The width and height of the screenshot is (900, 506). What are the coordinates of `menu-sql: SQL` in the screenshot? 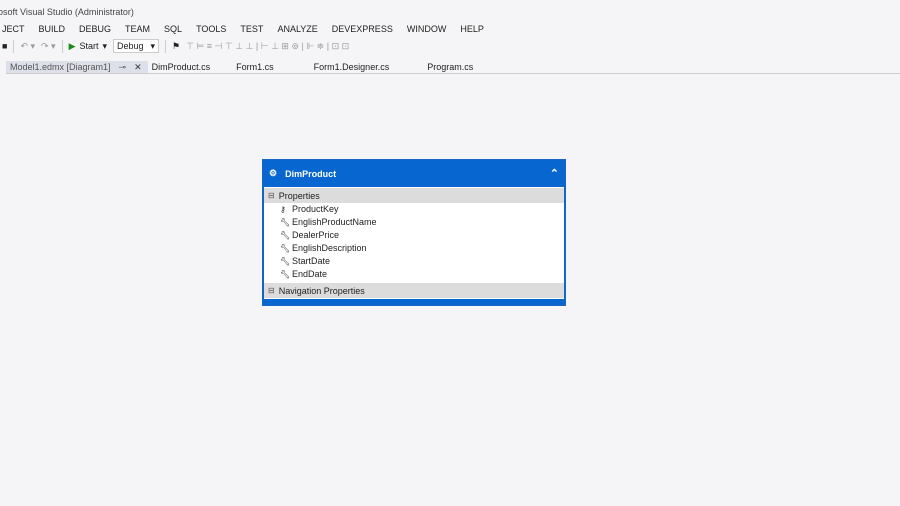 It's located at (173, 29).